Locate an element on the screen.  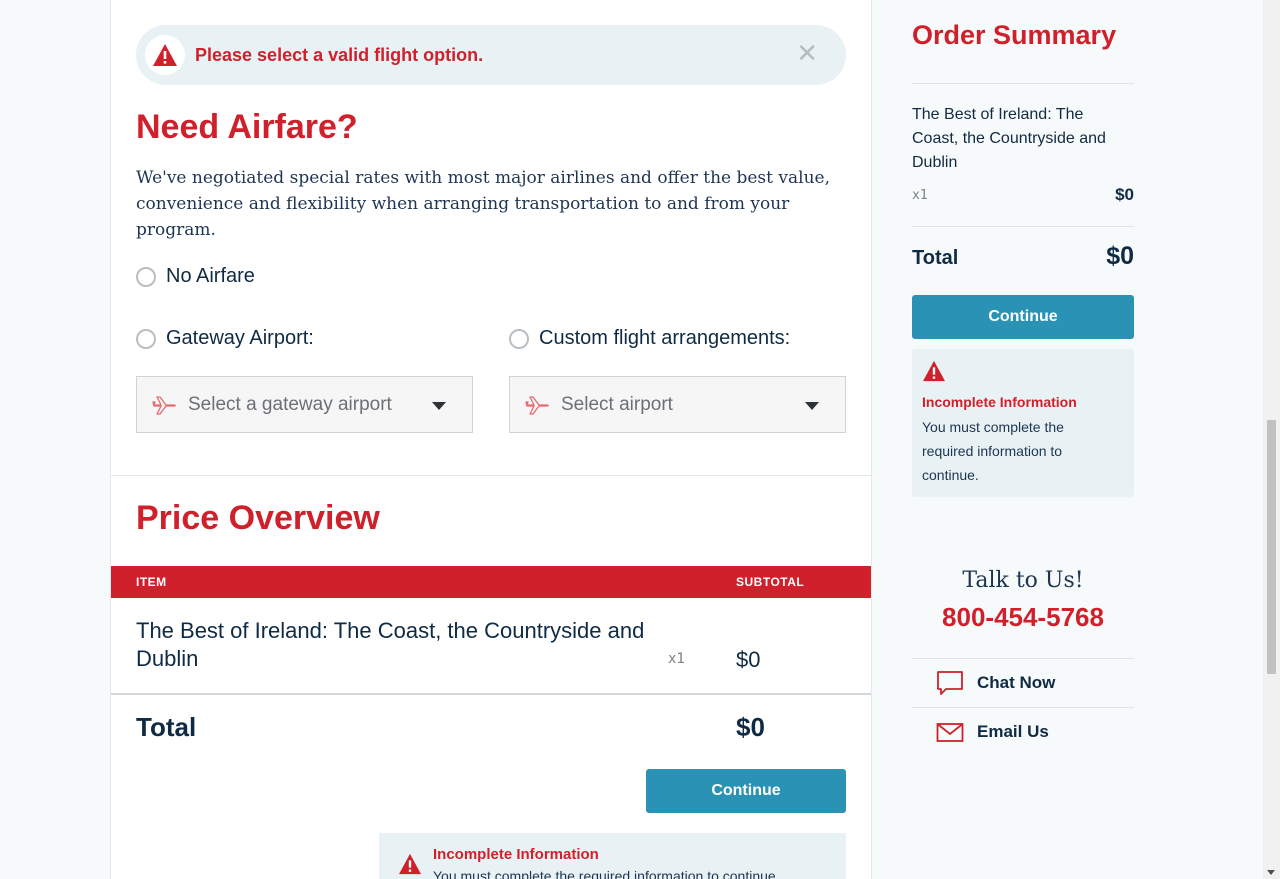
radio-no-airfare: No Airfare is located at coordinates (195, 276).